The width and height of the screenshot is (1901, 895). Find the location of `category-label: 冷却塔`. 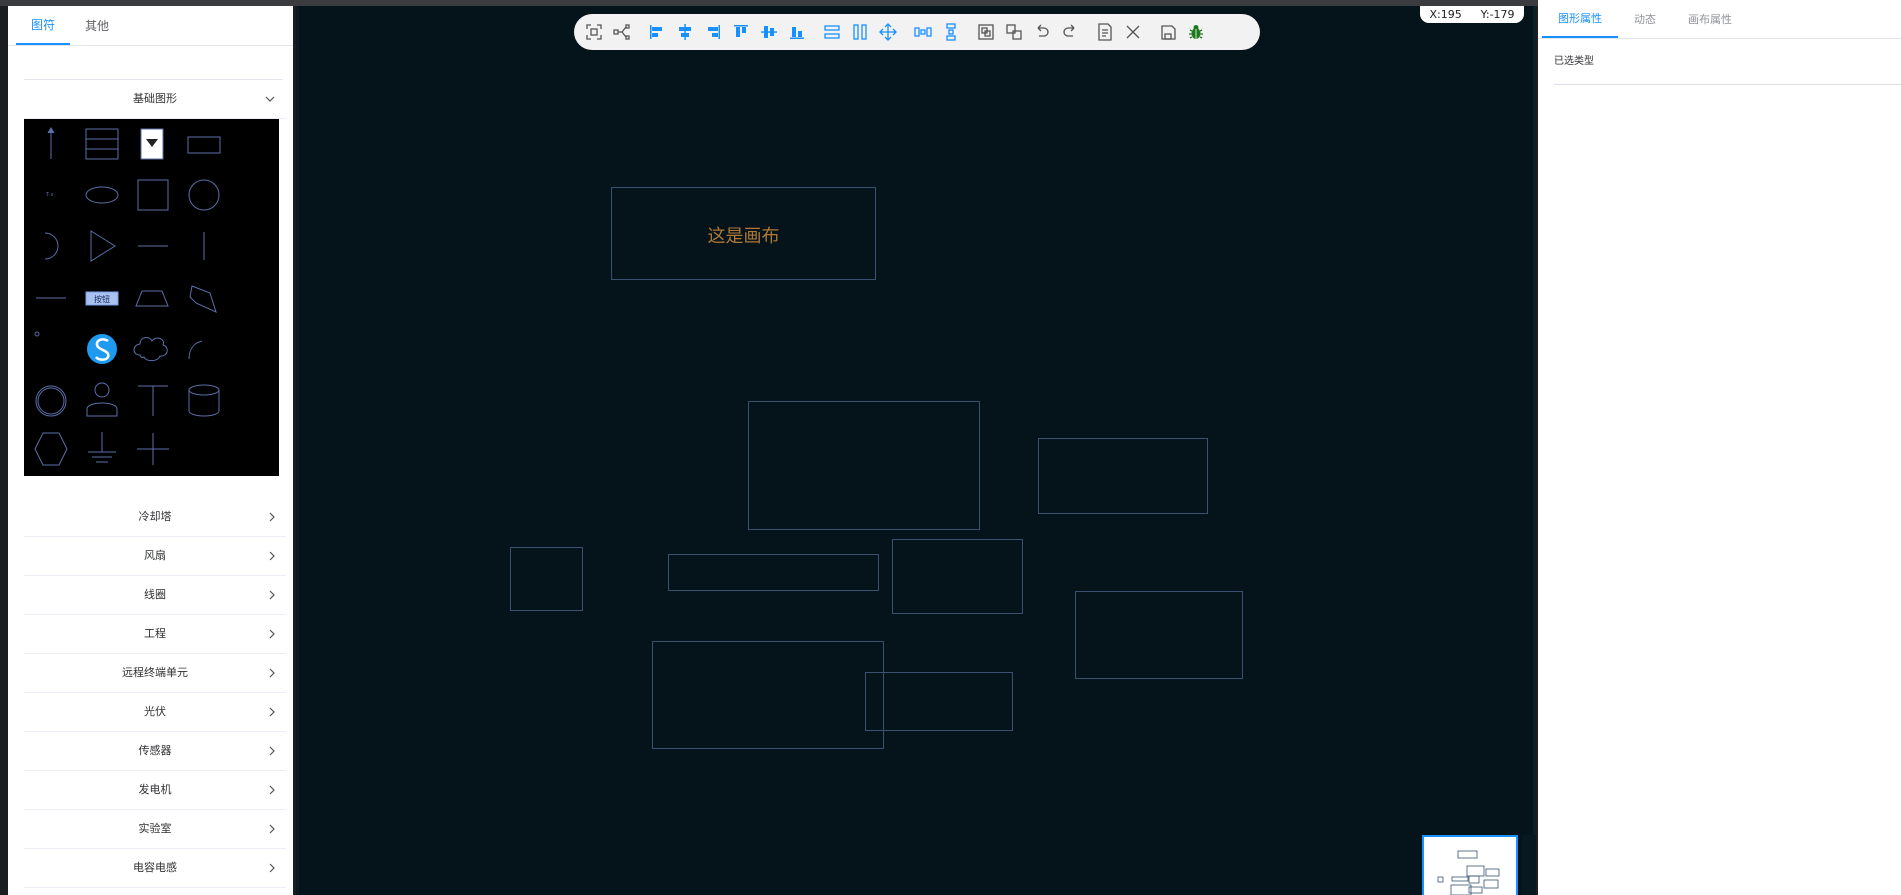

category-label: 冷却塔 is located at coordinates (155, 516).